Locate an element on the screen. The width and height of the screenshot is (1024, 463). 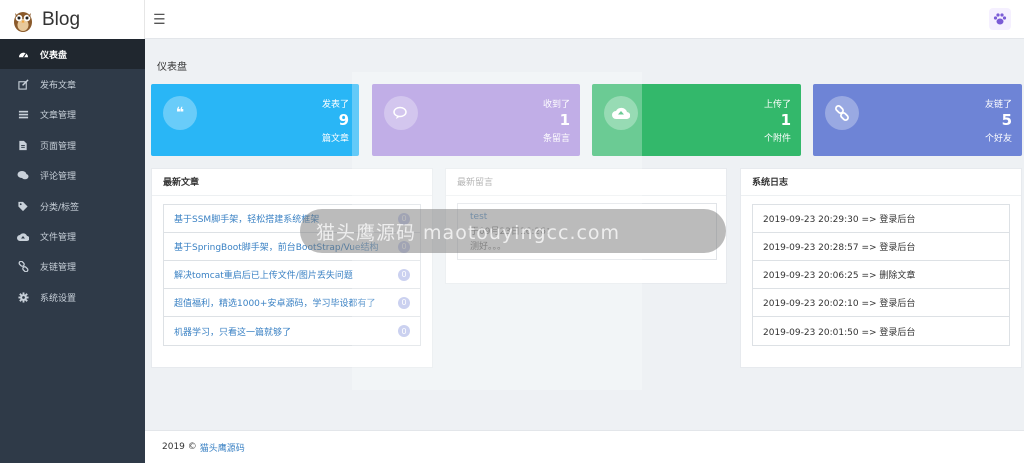
top-bar: ☰ is located at coordinates (584, 19).